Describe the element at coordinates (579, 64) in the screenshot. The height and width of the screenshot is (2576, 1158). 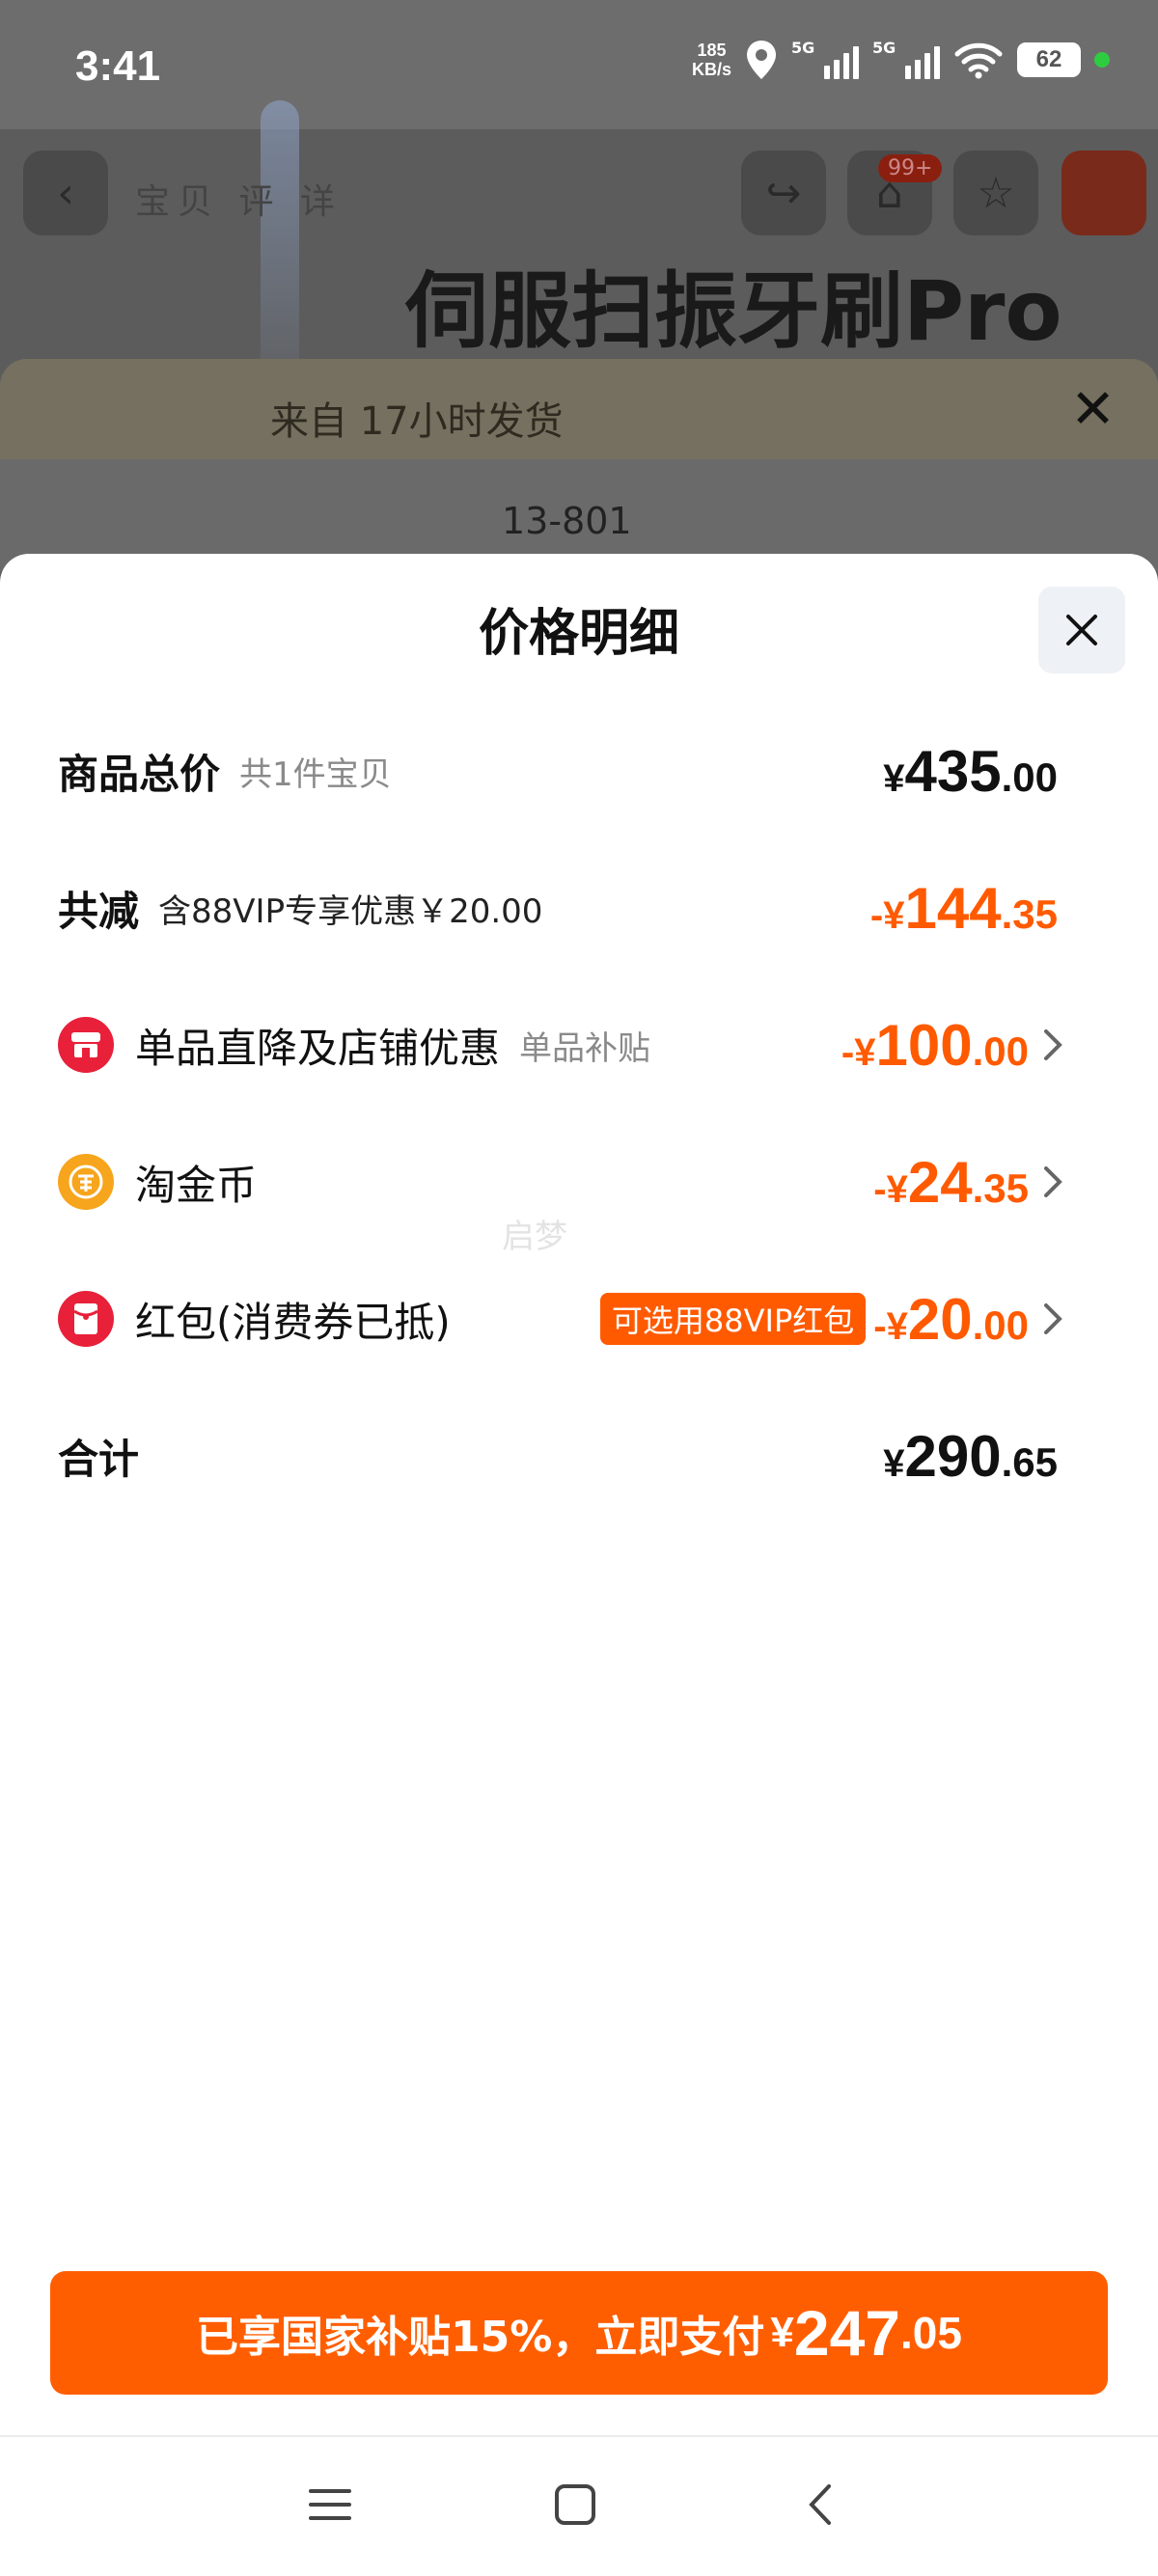
I see `status-bar: 3:41 185 KB/s 5G 5G 62` at that location.